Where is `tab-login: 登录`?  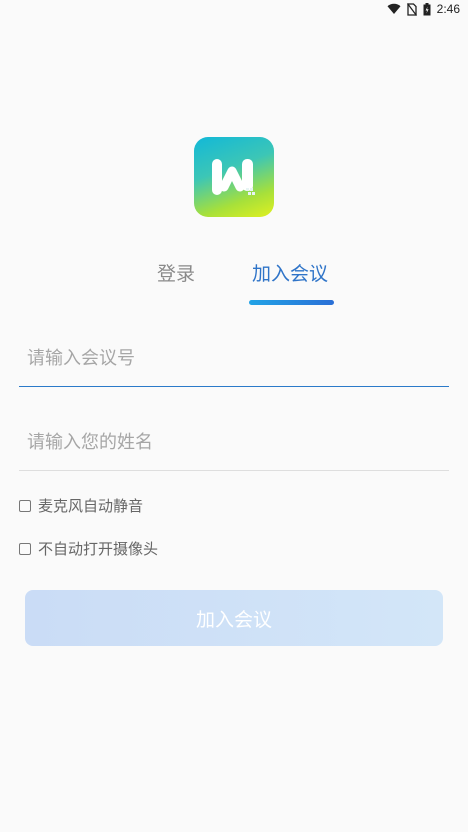
tab-login: 登录 is located at coordinates (176, 274).